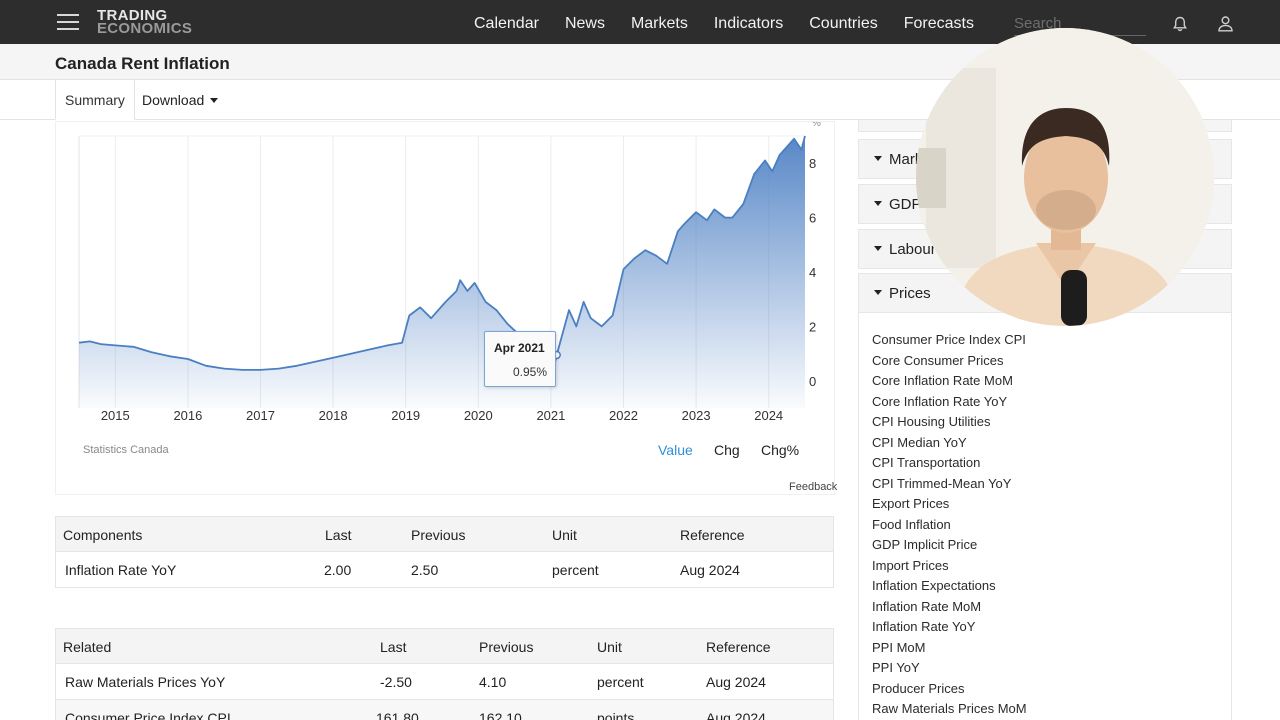 The height and width of the screenshot is (720, 1280). What do you see at coordinates (68, 22) in the screenshot?
I see `menu-icon` at bounding box center [68, 22].